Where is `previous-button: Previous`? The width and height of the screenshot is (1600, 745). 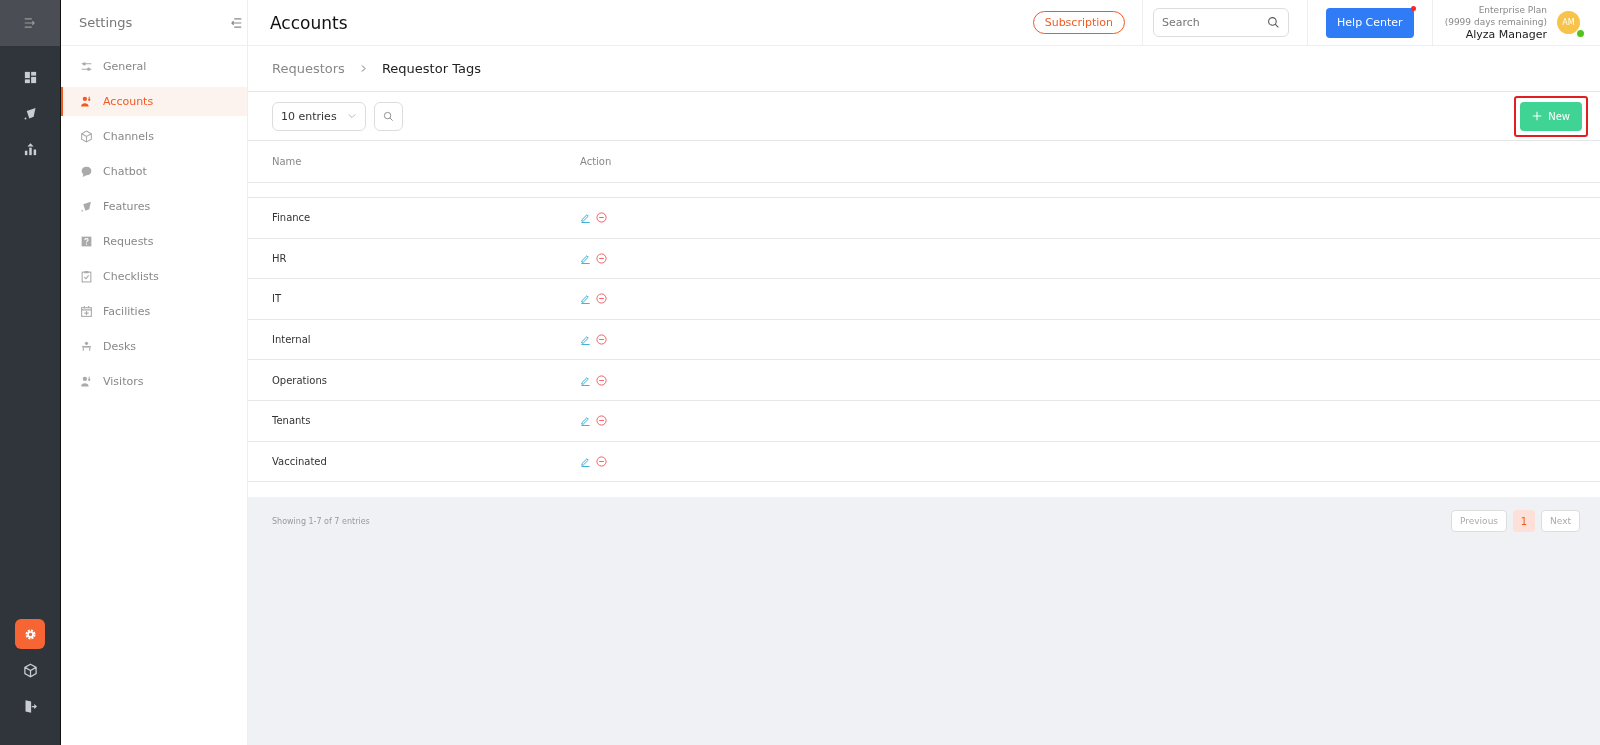 previous-button: Previous is located at coordinates (1479, 521).